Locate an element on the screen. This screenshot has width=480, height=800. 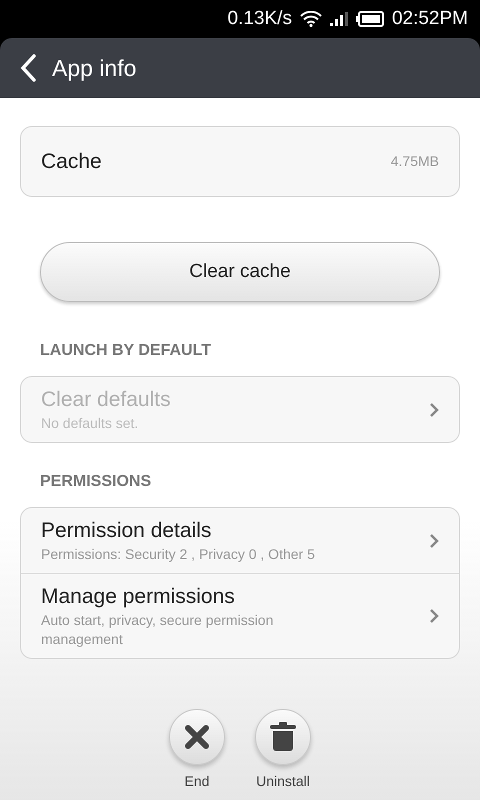
cache-label: Cache is located at coordinates (71, 161).